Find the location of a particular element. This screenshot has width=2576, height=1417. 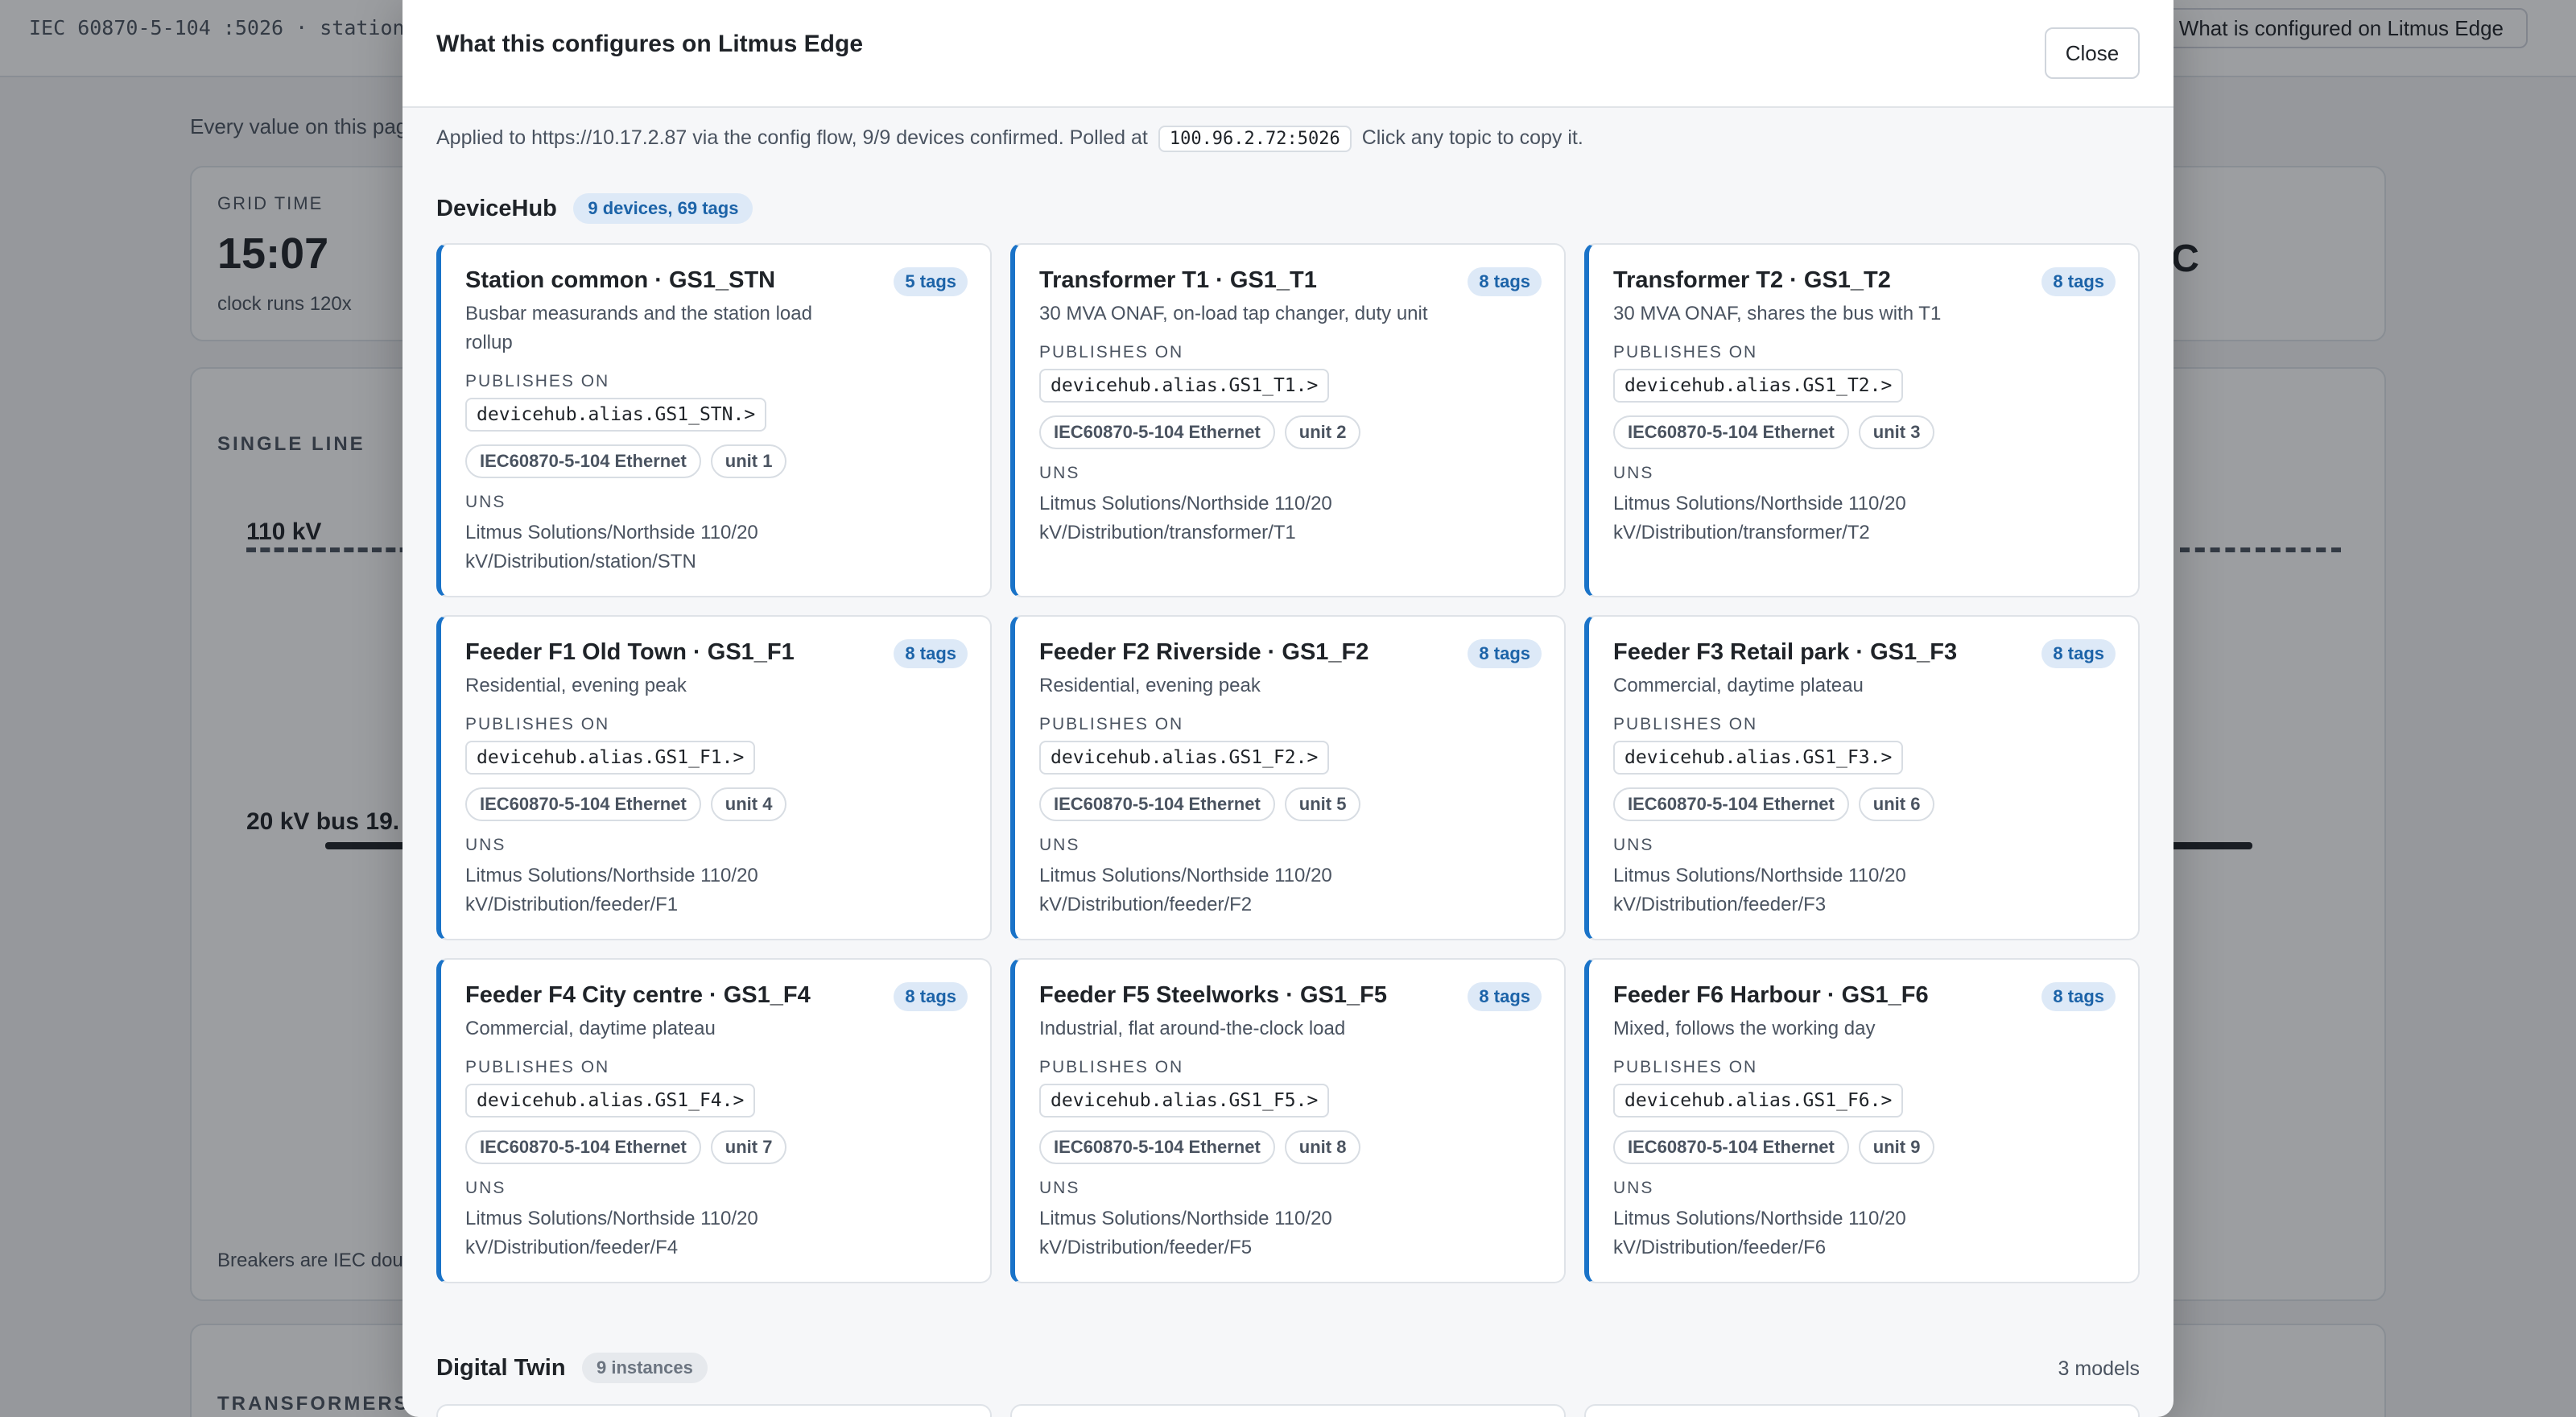

device-chips: IEC60870-5-104 Ethernet unit 9 is located at coordinates (1864, 1147).